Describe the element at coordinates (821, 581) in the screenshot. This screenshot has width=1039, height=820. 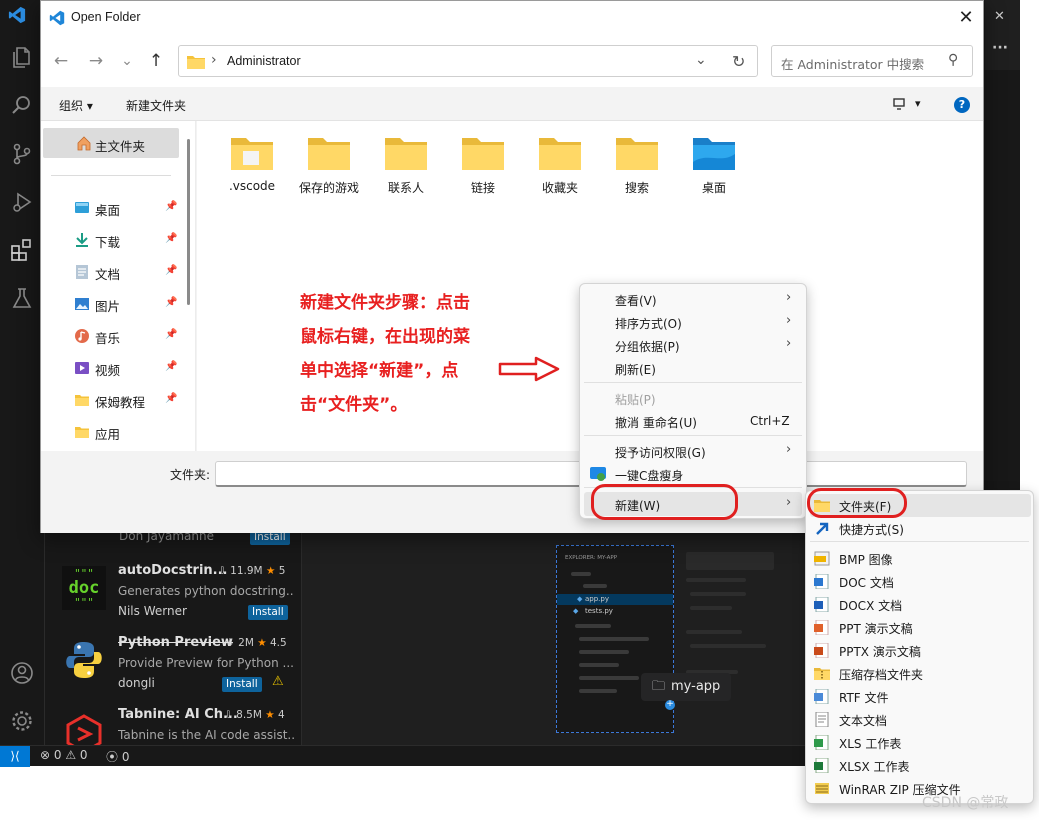
I see `doc-icon` at that location.